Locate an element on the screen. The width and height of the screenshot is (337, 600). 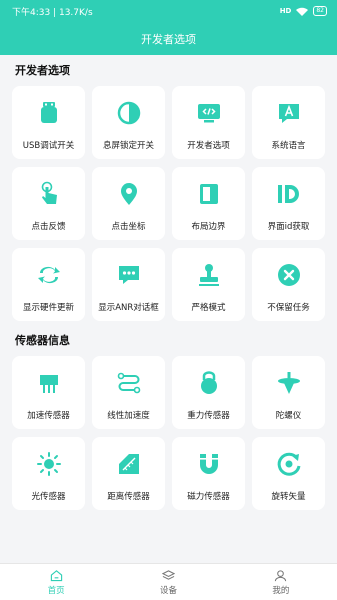
stamp-icon is located at coordinates (209, 275).